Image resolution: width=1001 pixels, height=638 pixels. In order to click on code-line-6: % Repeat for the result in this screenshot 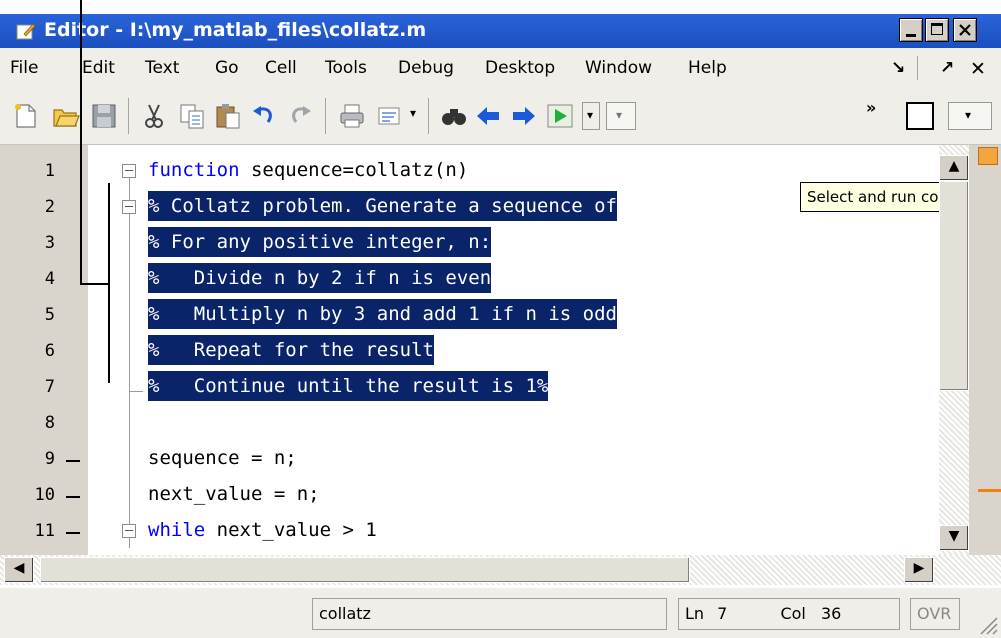, I will do `click(291, 350)`.